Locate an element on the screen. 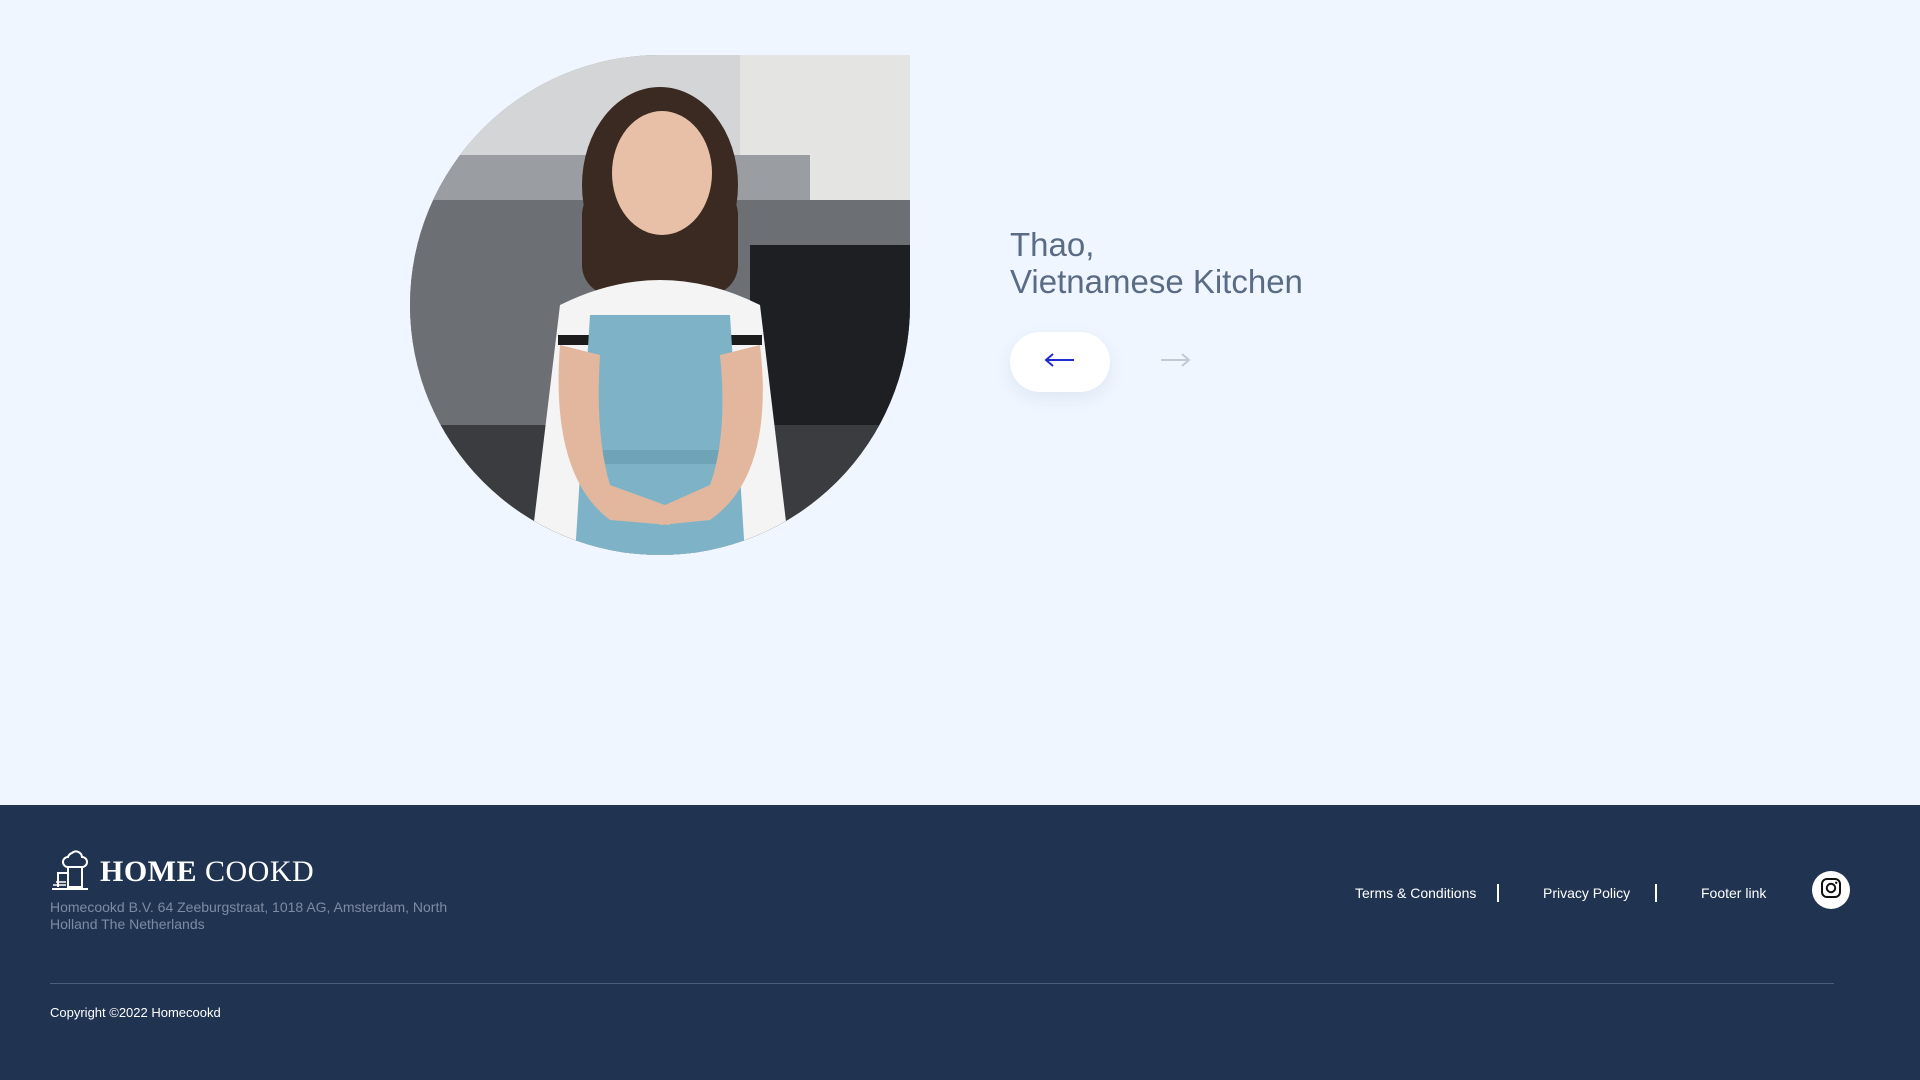 The height and width of the screenshot is (1080, 1920). homecookd-logo: HOME COOKD is located at coordinates (182, 872).